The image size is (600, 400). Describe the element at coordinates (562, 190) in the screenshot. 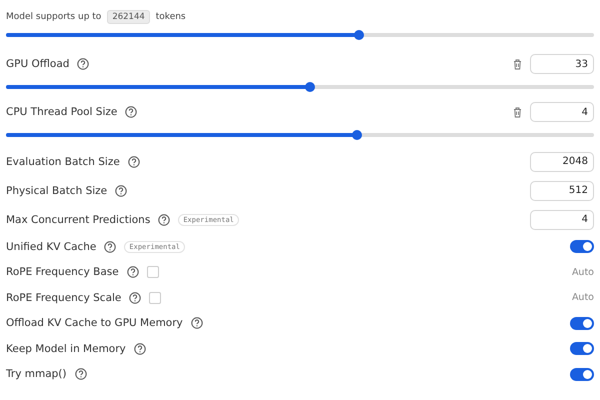

I see `value-field: 512` at that location.